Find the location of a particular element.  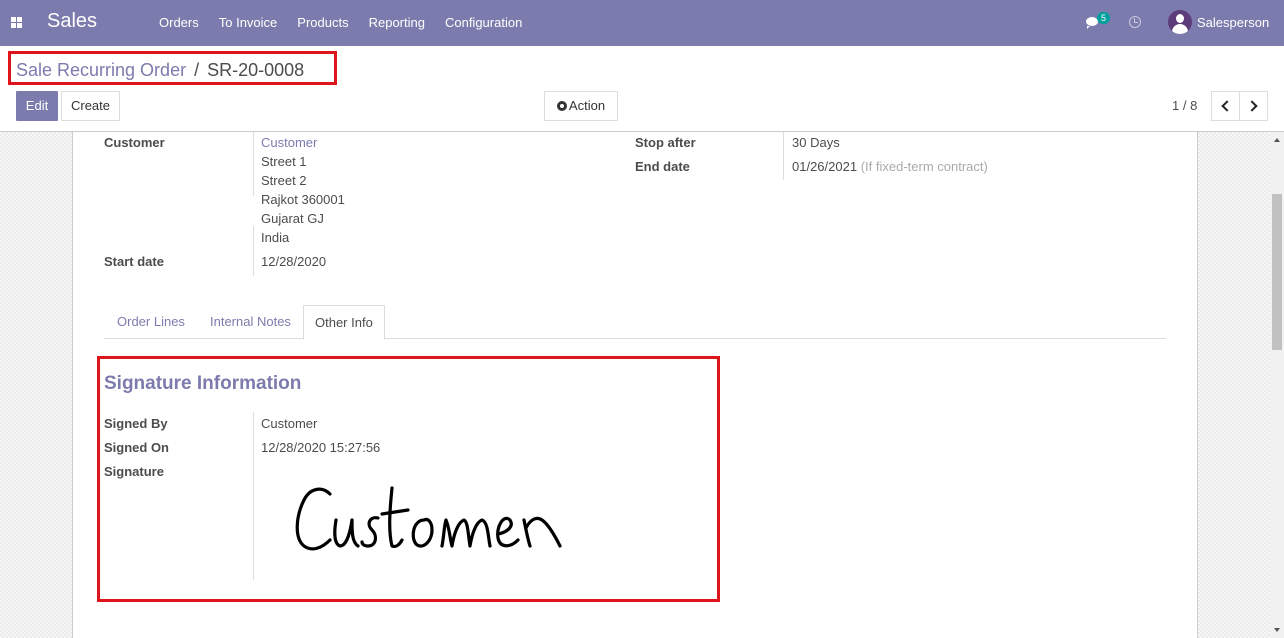

scroll-down-arrow-icon is located at coordinates (1277, 630).